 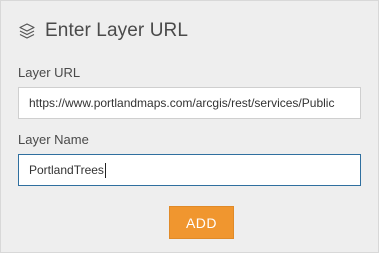 I want to click on layer-name-input: PortlandTrees, so click(x=189, y=170).